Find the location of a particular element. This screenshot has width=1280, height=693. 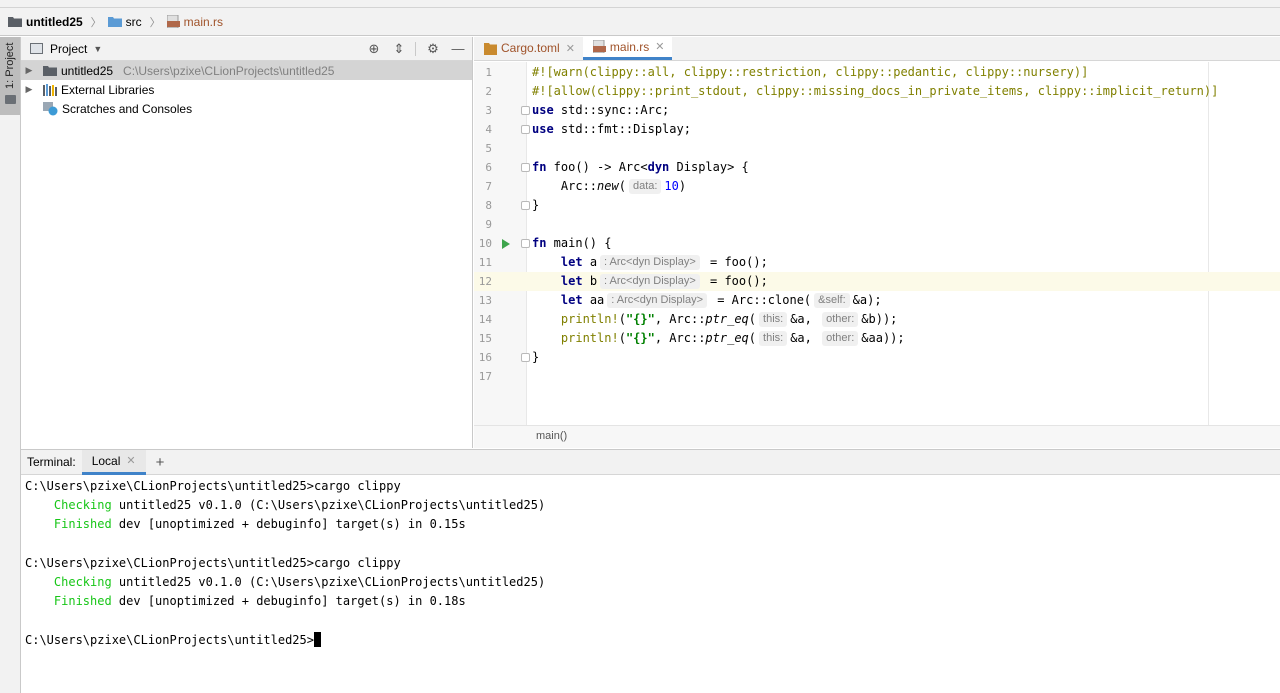

code-line: 5 is located at coordinates (877, 148).